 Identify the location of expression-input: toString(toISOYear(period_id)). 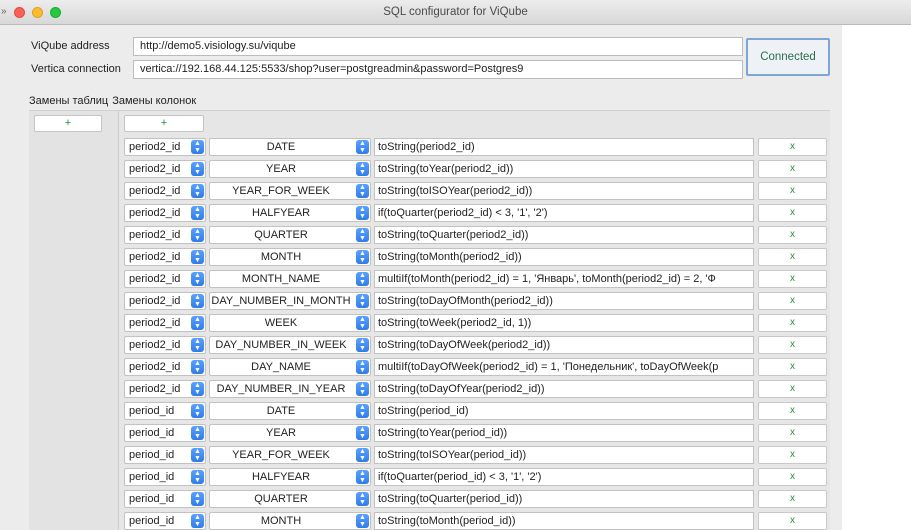
(564, 455).